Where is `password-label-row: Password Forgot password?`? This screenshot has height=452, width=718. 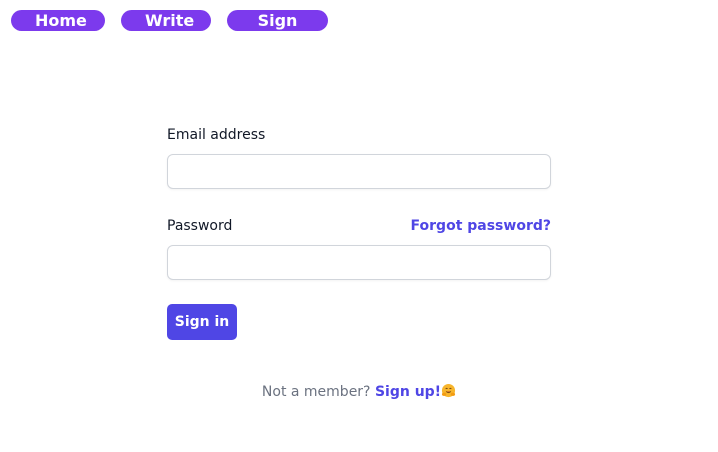
password-label-row: Password Forgot password? is located at coordinates (359, 226).